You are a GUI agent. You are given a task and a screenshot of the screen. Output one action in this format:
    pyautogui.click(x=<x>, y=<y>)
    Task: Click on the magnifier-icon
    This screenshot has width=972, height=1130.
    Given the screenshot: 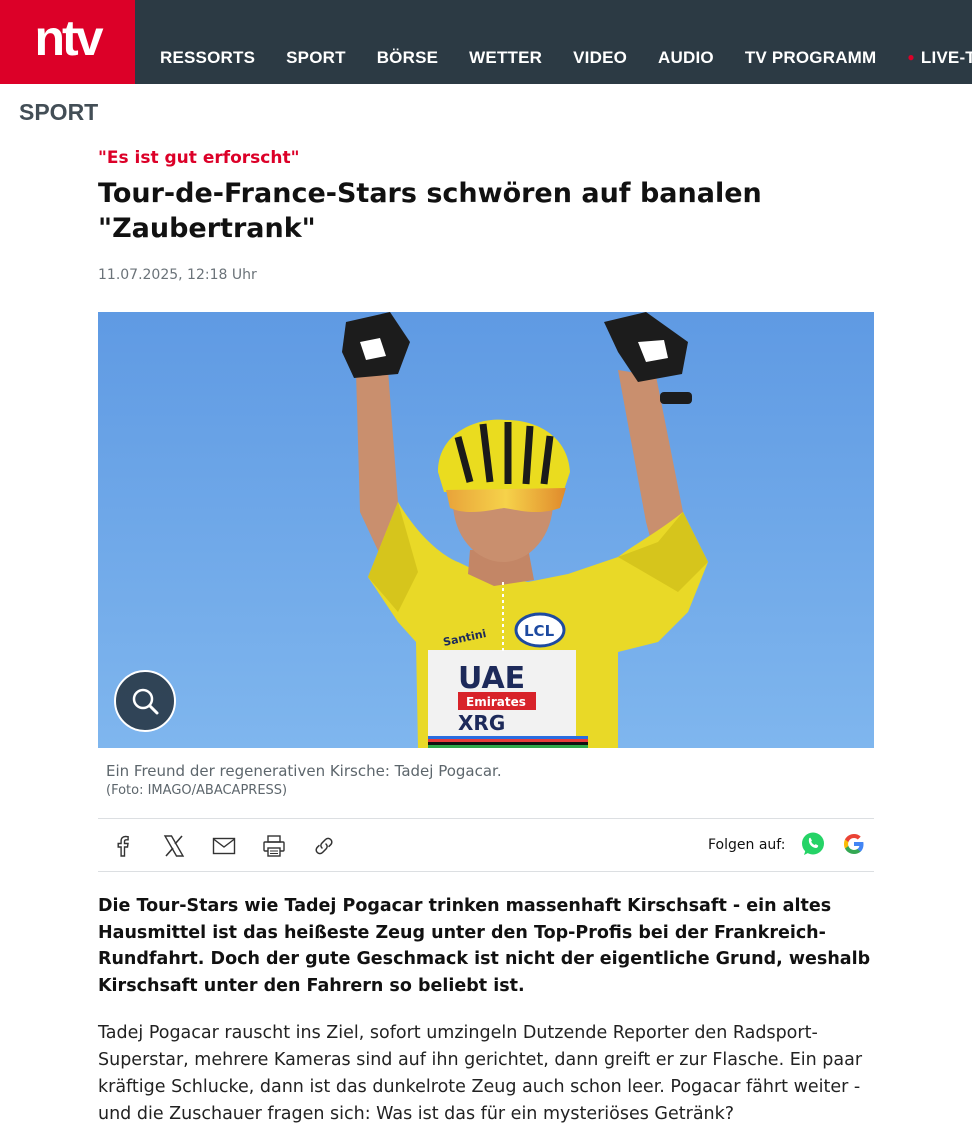 What is the action you would take?
    pyautogui.click(x=145, y=701)
    